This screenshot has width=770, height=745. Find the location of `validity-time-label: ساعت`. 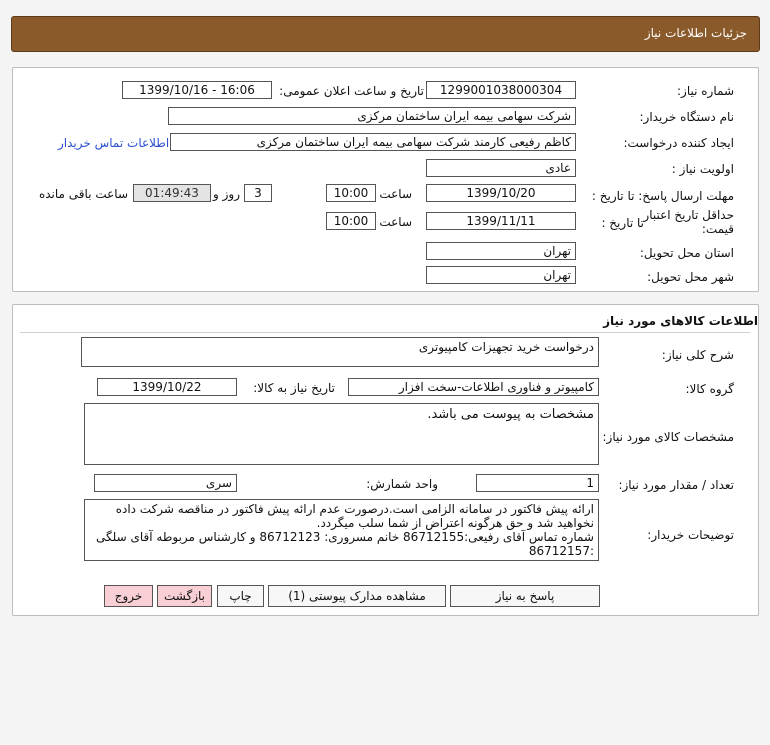

validity-time-label: ساعت is located at coordinates (395, 222).